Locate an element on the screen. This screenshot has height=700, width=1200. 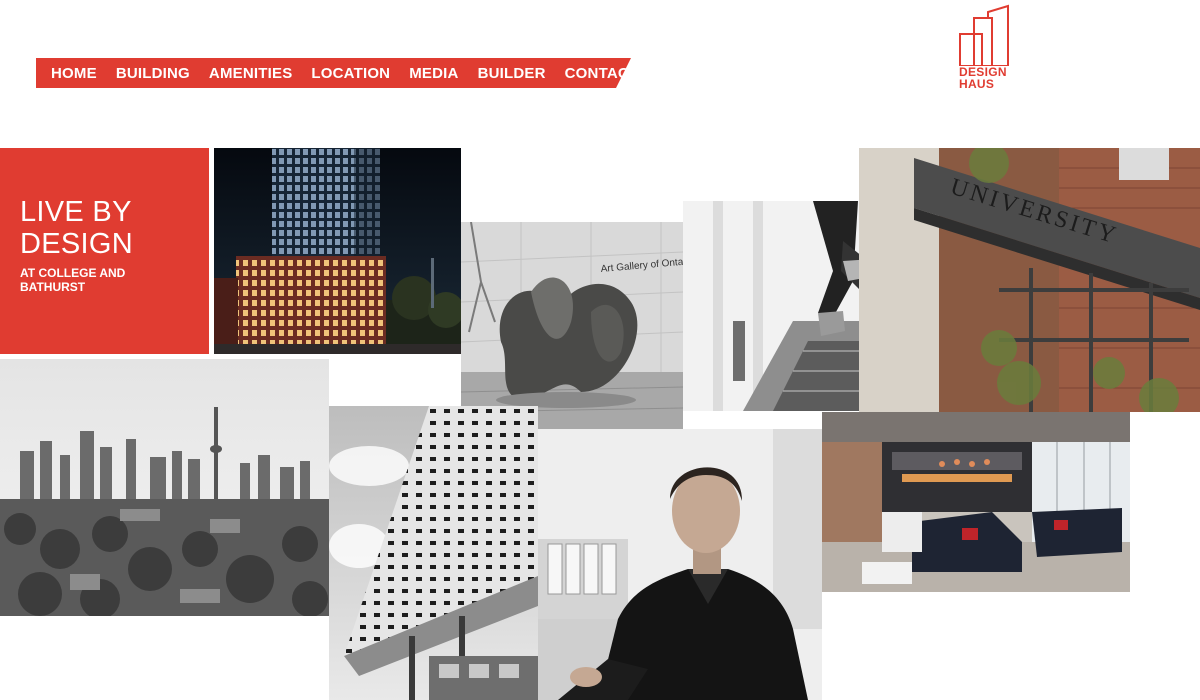
toronto-skyline-image is located at coordinates (164, 487).